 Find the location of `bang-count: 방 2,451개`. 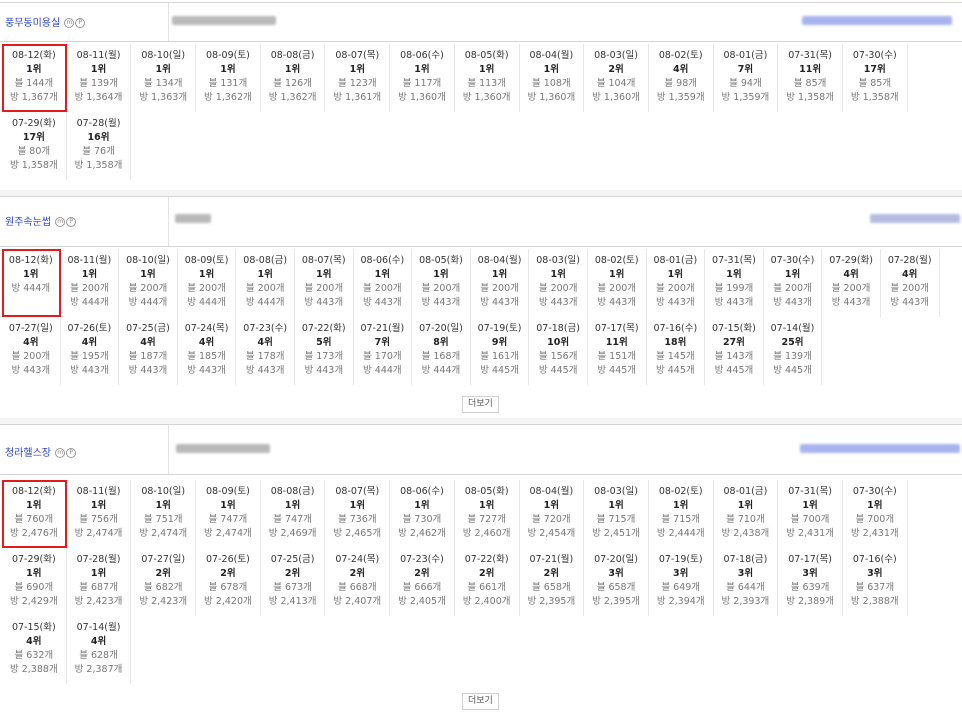

bang-count: 방 2,451개 is located at coordinates (616, 533).